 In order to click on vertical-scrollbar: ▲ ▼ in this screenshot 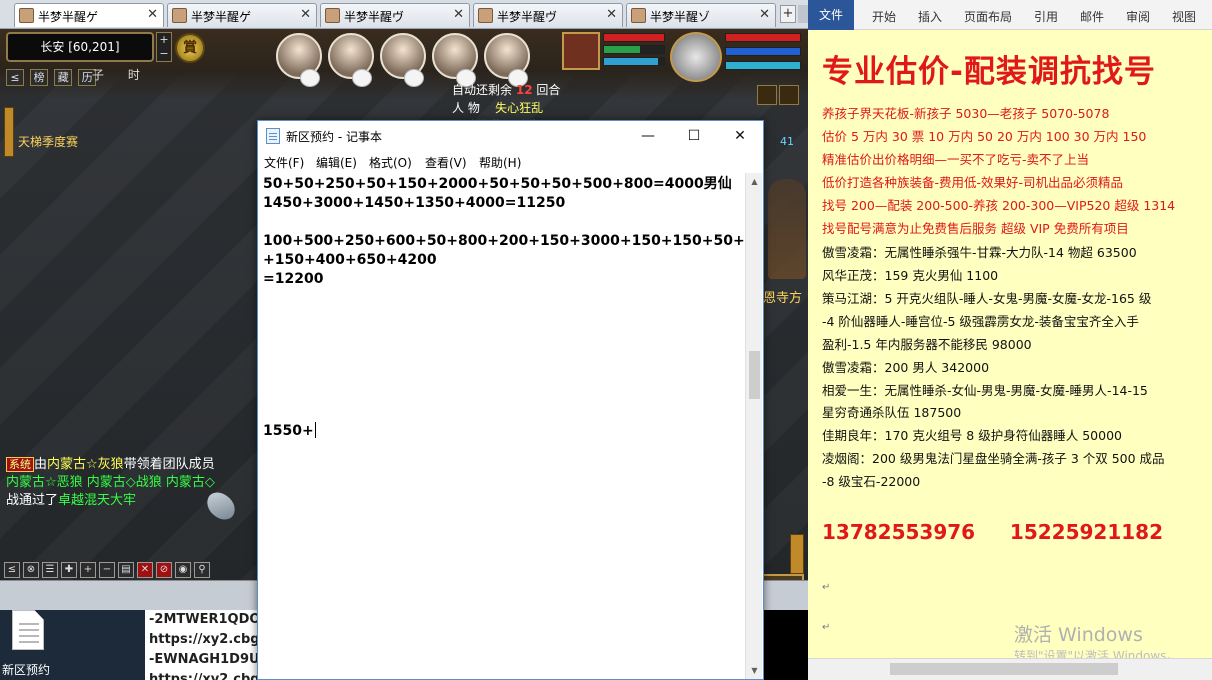, I will do `click(753, 426)`.